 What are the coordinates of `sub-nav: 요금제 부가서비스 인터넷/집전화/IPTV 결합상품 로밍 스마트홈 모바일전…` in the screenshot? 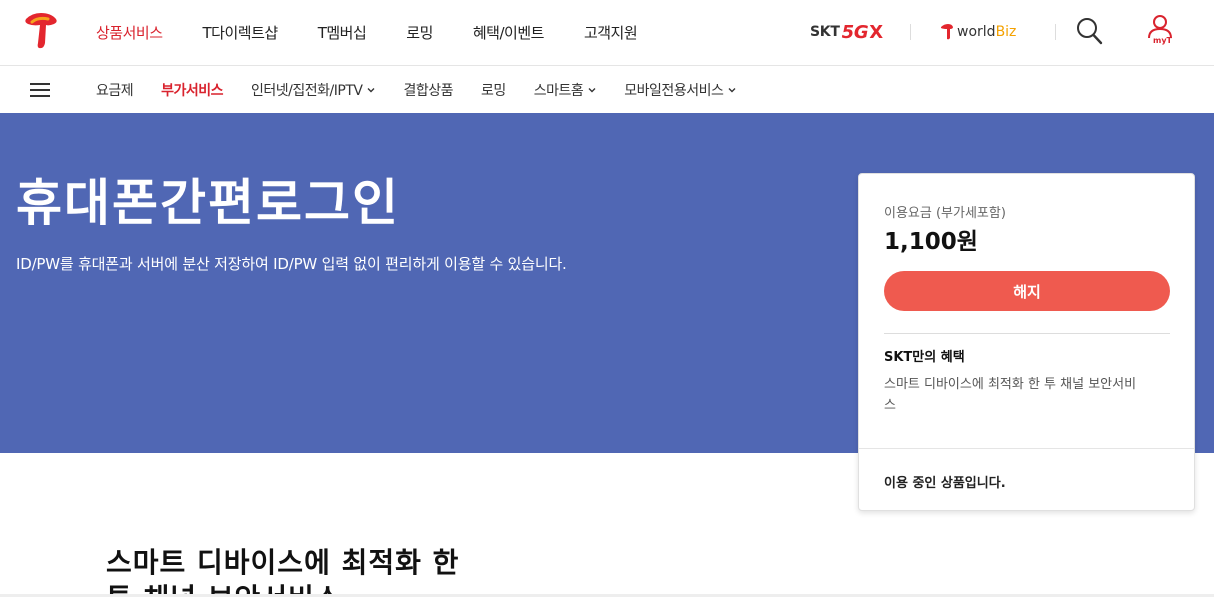 It's located at (607, 89).